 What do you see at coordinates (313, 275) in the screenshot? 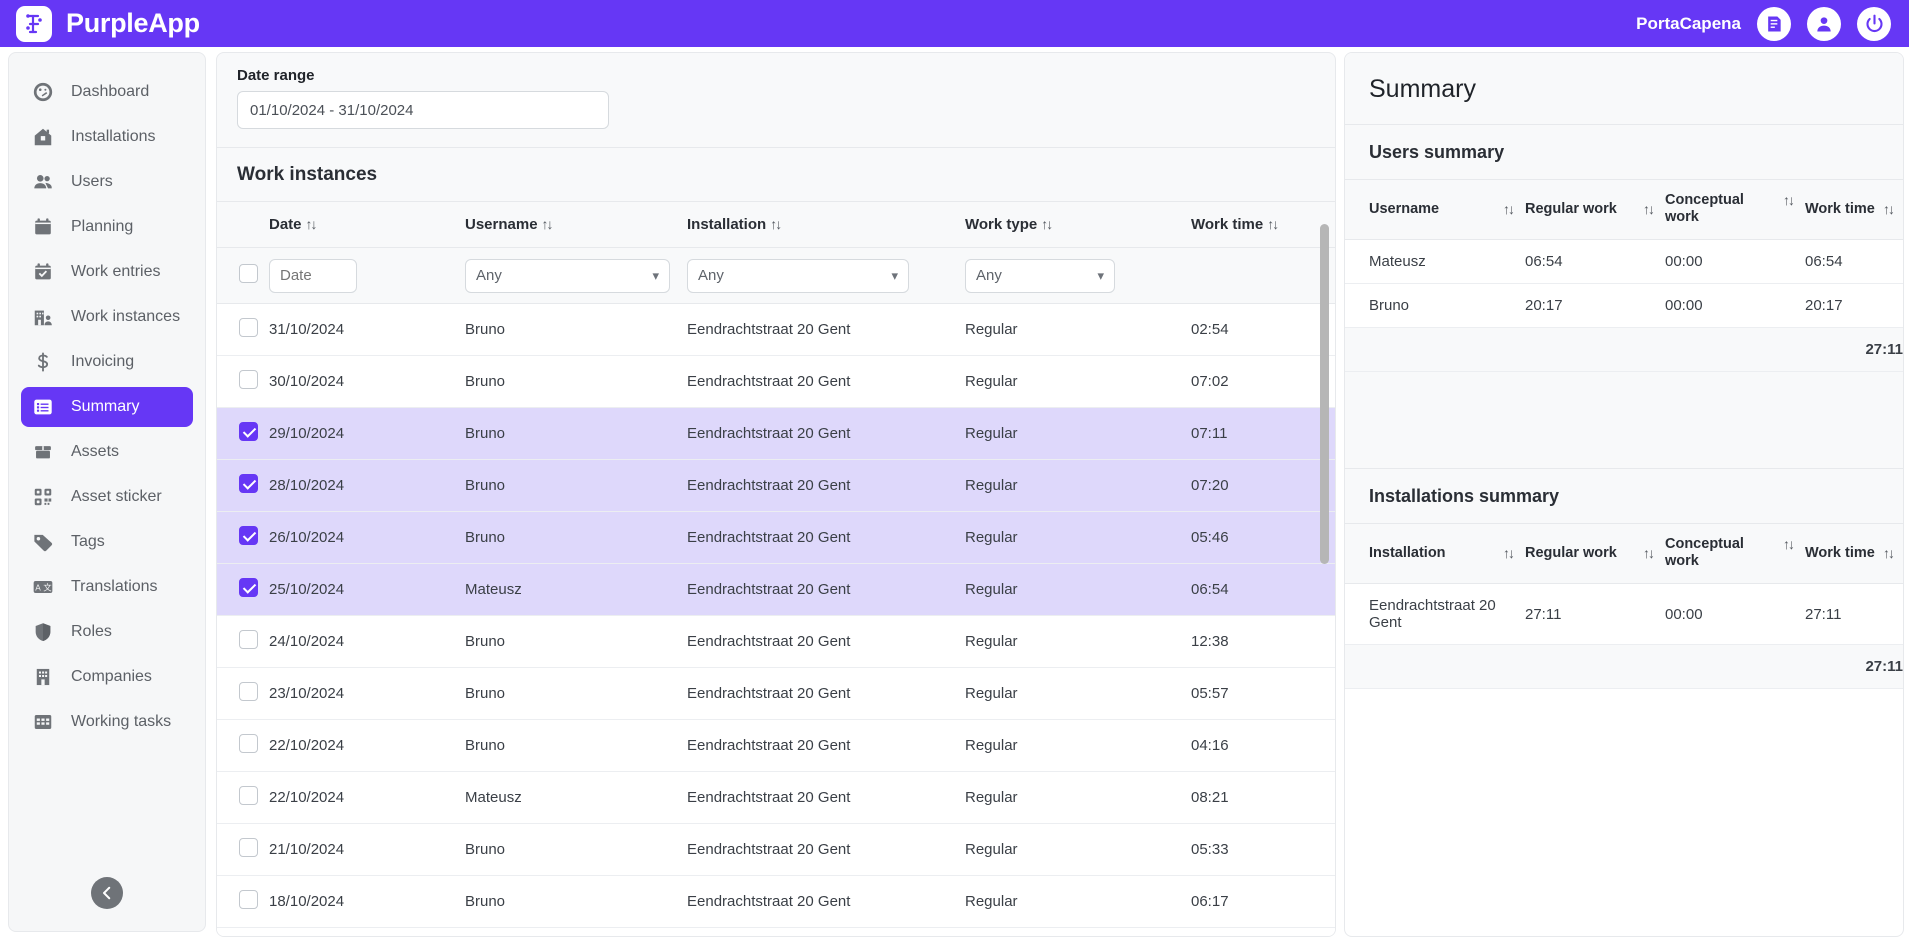
I see `filter-date-input` at bounding box center [313, 275].